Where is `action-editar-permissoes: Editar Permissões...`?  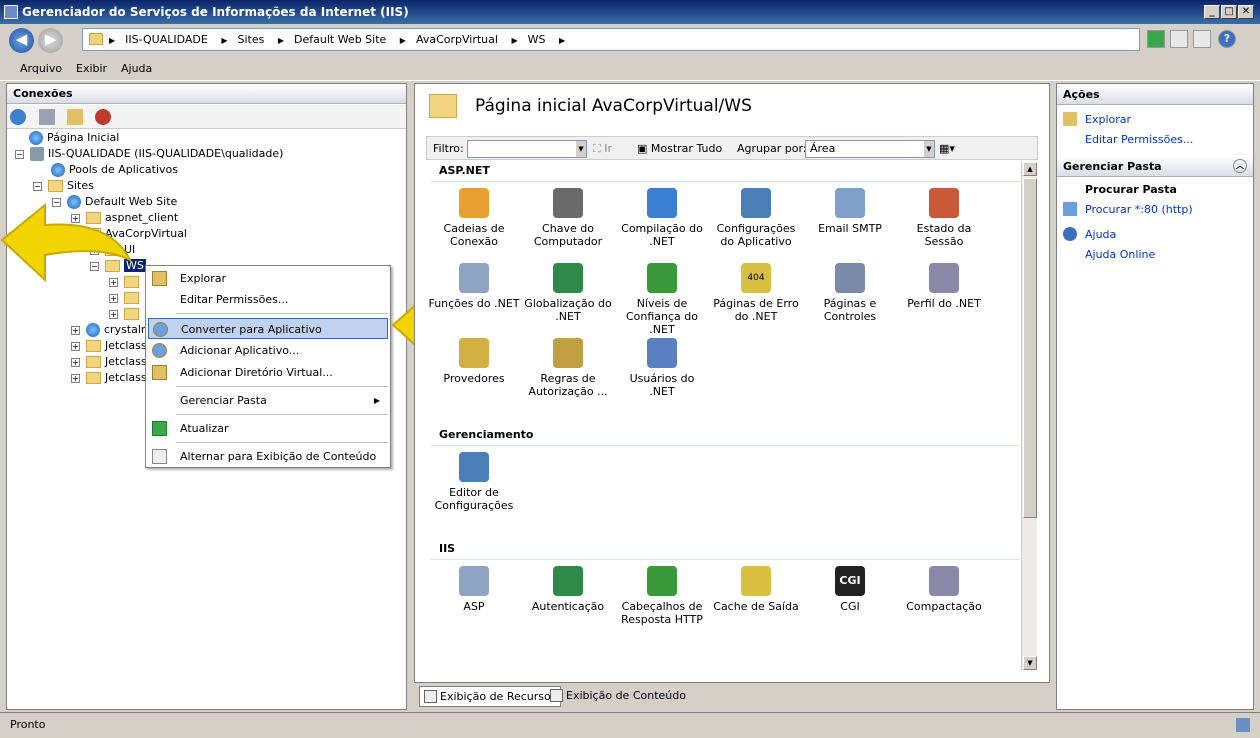 action-editar-permissoes: Editar Permissões... is located at coordinates (1139, 139).